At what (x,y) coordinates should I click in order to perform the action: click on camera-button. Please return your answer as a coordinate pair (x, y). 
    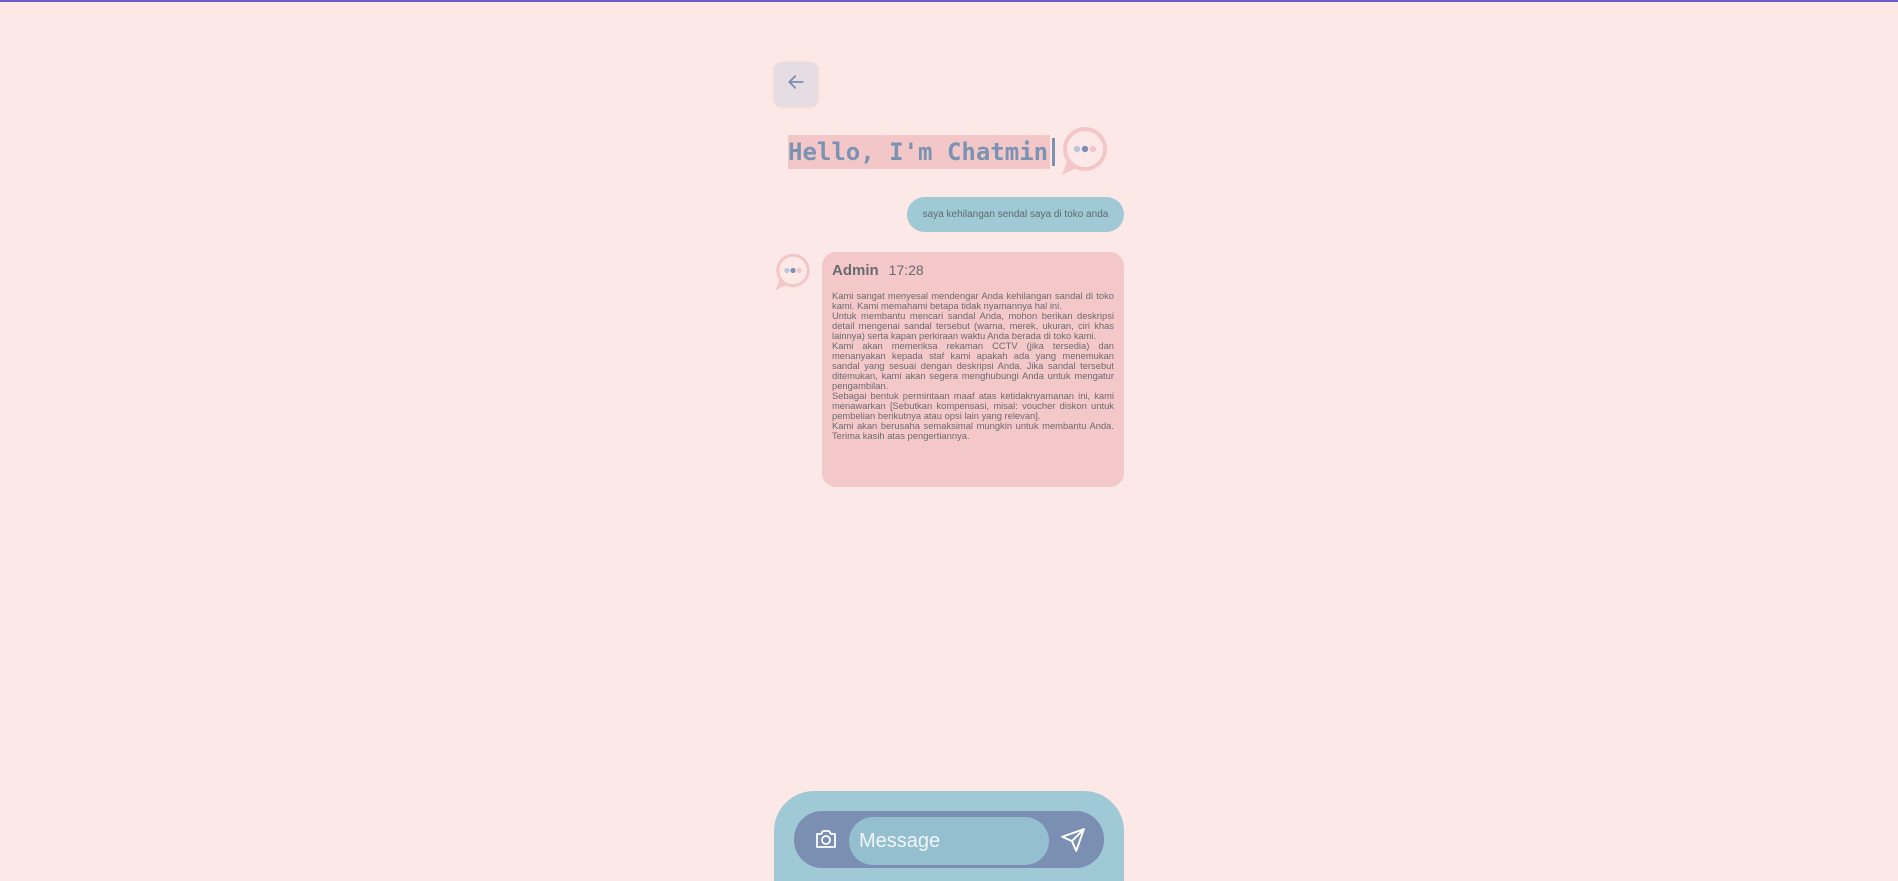
    Looking at the image, I should click on (826, 841).